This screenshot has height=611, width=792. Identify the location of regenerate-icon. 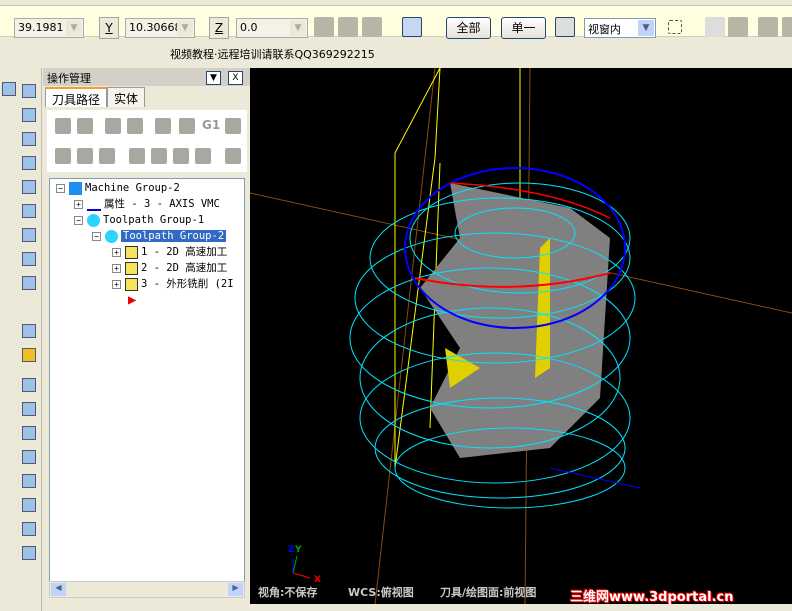
(113, 126).